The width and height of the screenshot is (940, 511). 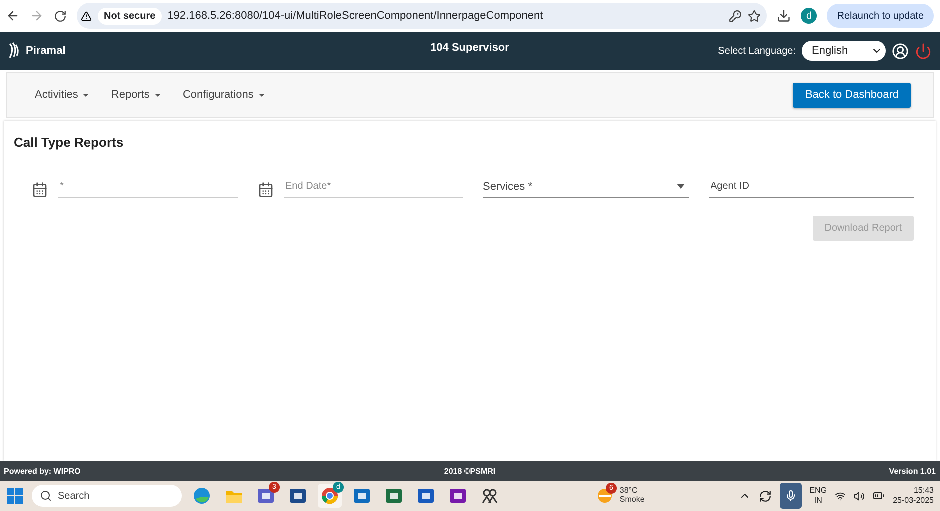 I want to click on microphone-button, so click(x=791, y=496).